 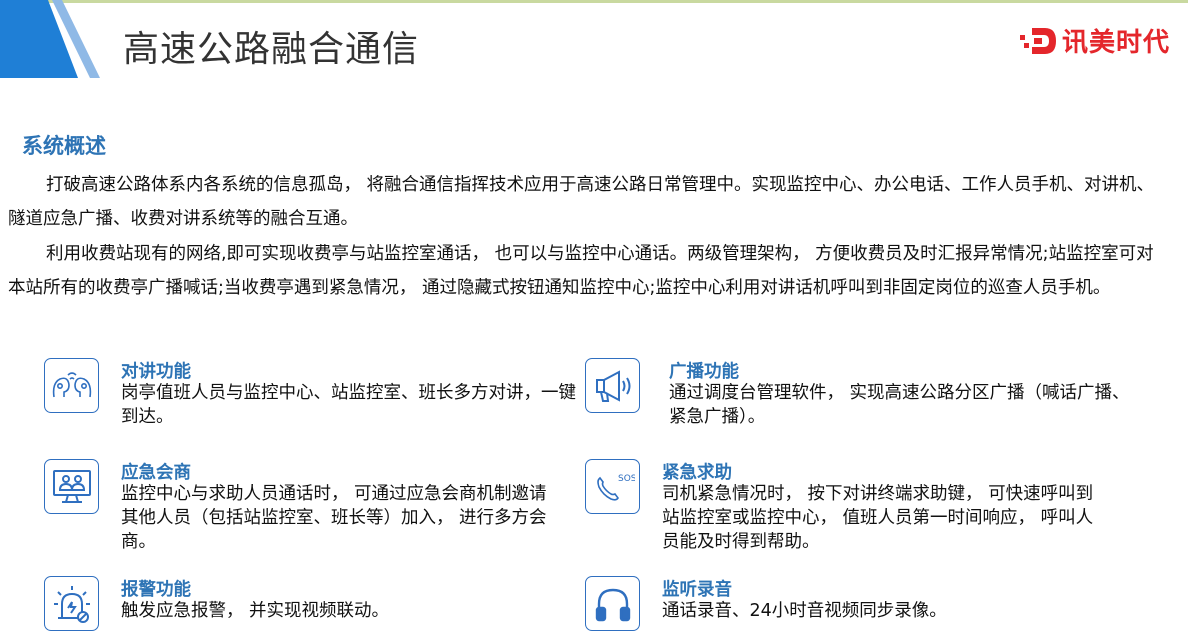 I want to click on feature-description: 通话录音、24小时音视频同步录像。, so click(x=804, y=611).